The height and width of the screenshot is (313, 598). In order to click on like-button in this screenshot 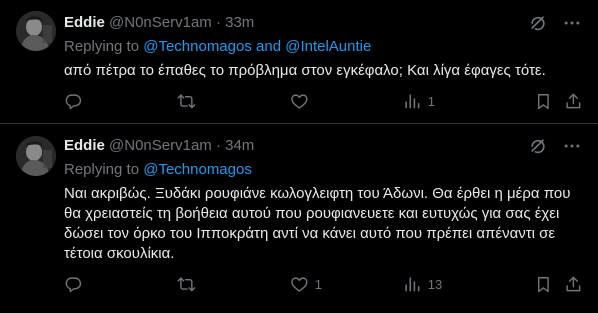, I will do `click(312, 101)`.